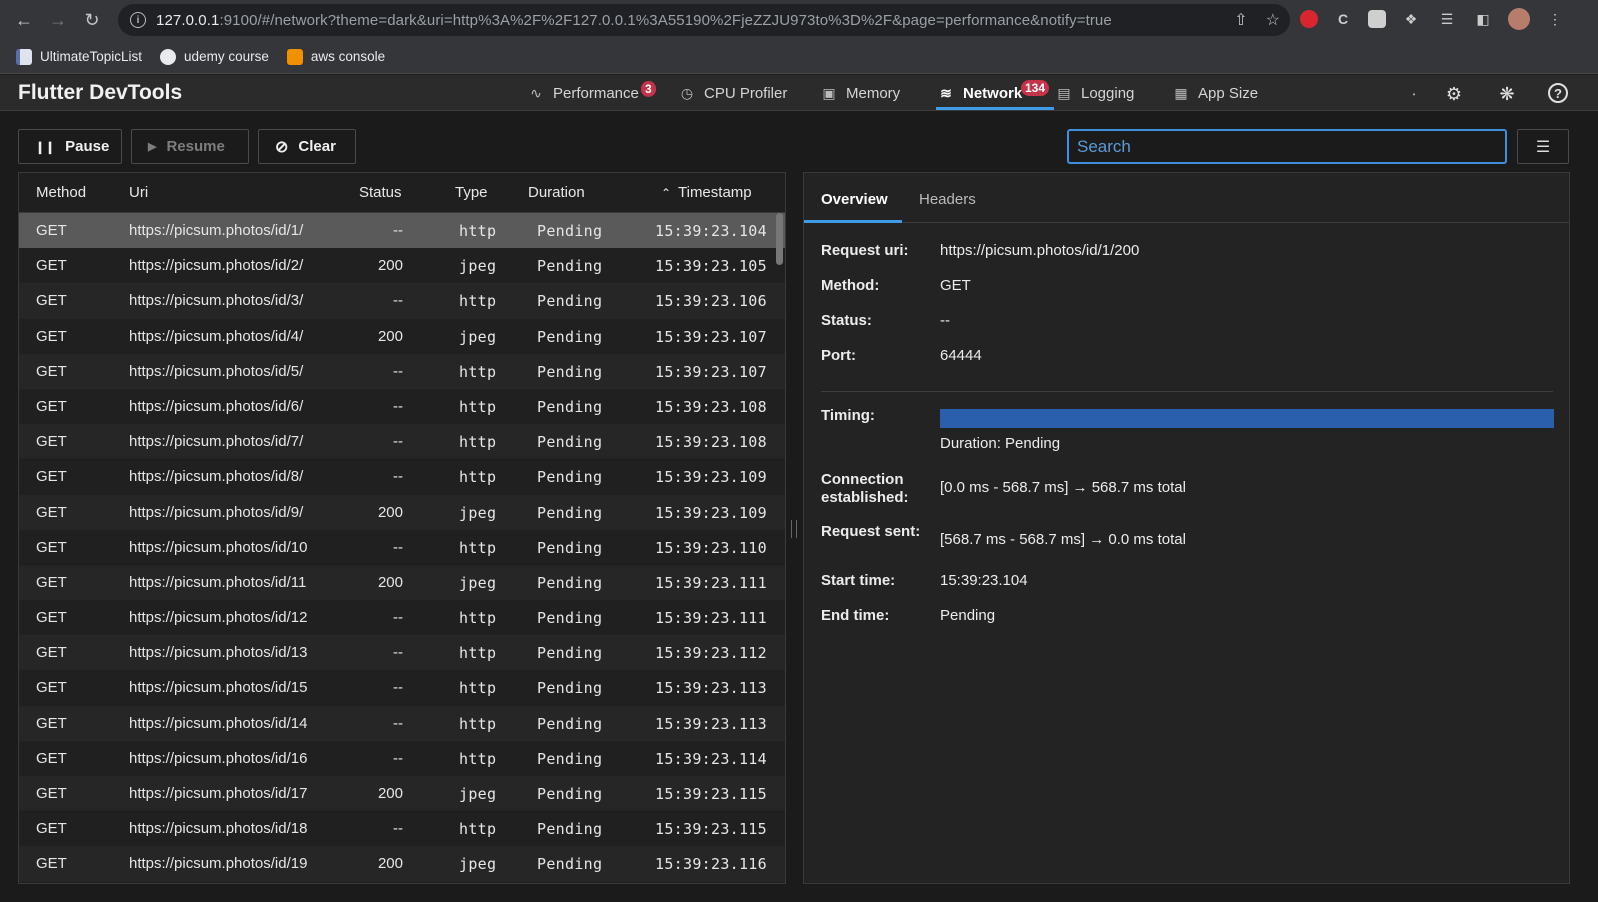 This screenshot has height=902, width=1598. What do you see at coordinates (218, 582) in the screenshot?
I see `cell-uri: https://picsum.photos/id/11` at bounding box center [218, 582].